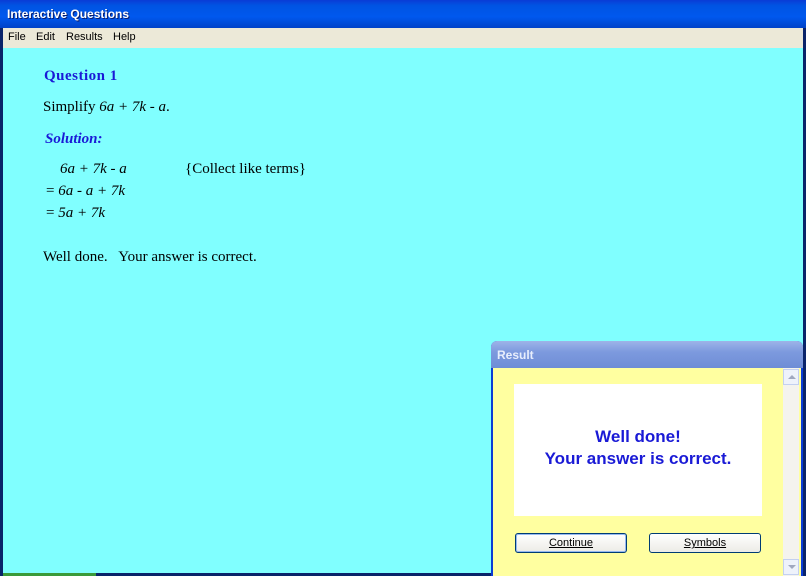  Describe the element at coordinates (81, 213) in the screenshot. I see `solution-expression: 5a + 7k` at that location.